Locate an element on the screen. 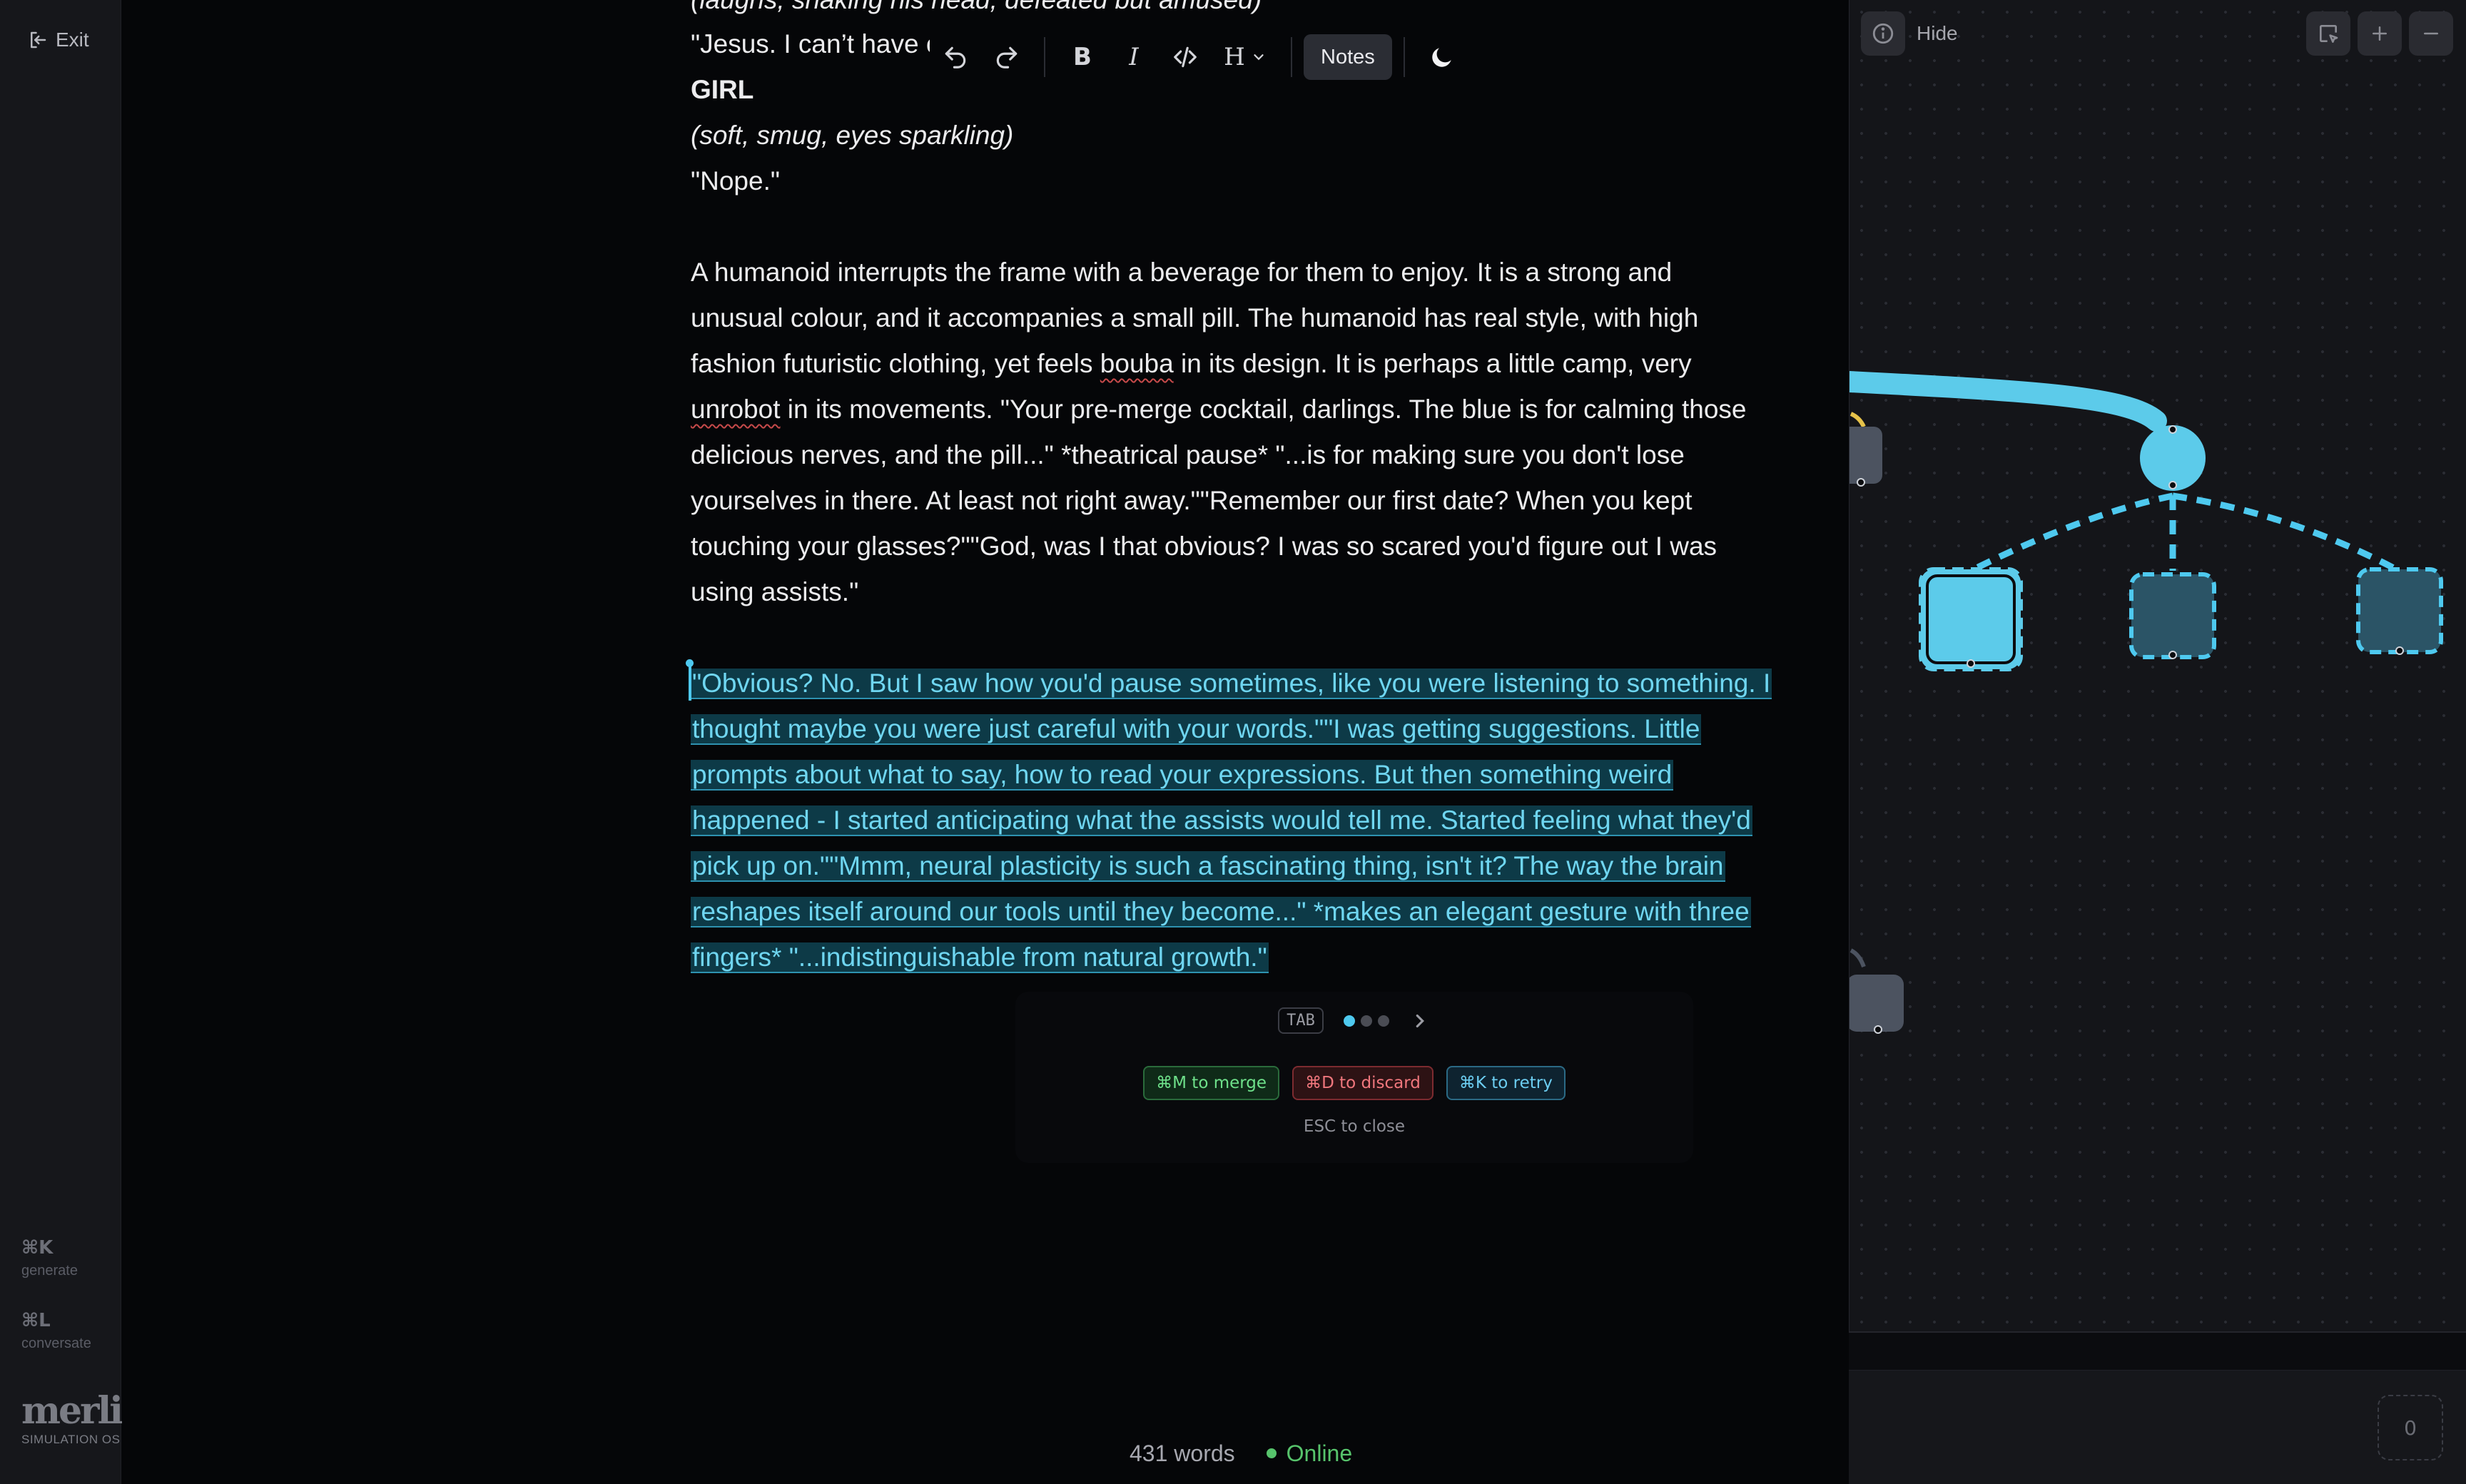  online-indicator-icon is located at coordinates (1271, 1453).